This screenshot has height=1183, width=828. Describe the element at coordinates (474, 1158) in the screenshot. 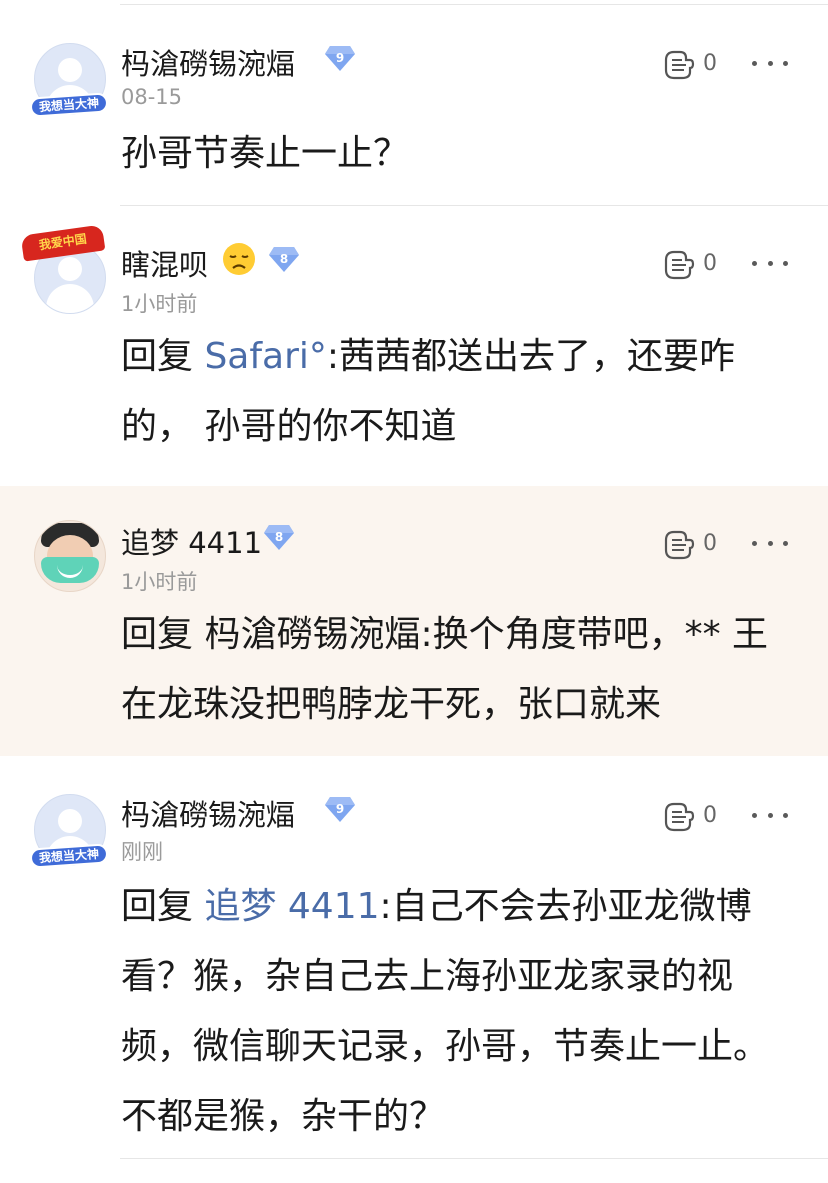

I see `divider` at that location.